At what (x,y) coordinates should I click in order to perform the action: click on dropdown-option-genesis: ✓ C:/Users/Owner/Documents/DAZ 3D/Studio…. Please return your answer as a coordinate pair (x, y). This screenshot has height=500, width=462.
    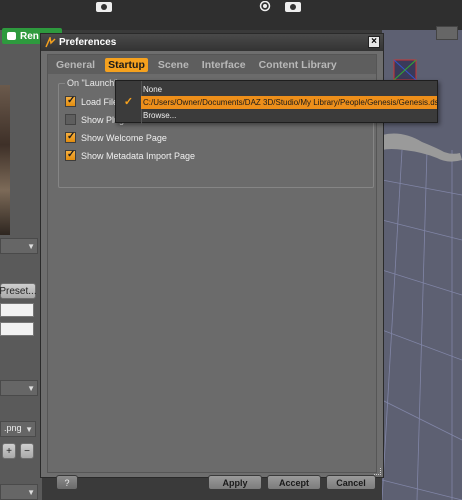
    Looking at the image, I should click on (276, 102).